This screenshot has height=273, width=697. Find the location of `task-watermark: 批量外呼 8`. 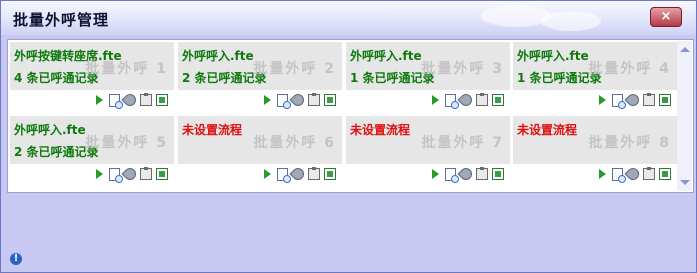

task-watermark: 批量外呼 8 is located at coordinates (629, 143).